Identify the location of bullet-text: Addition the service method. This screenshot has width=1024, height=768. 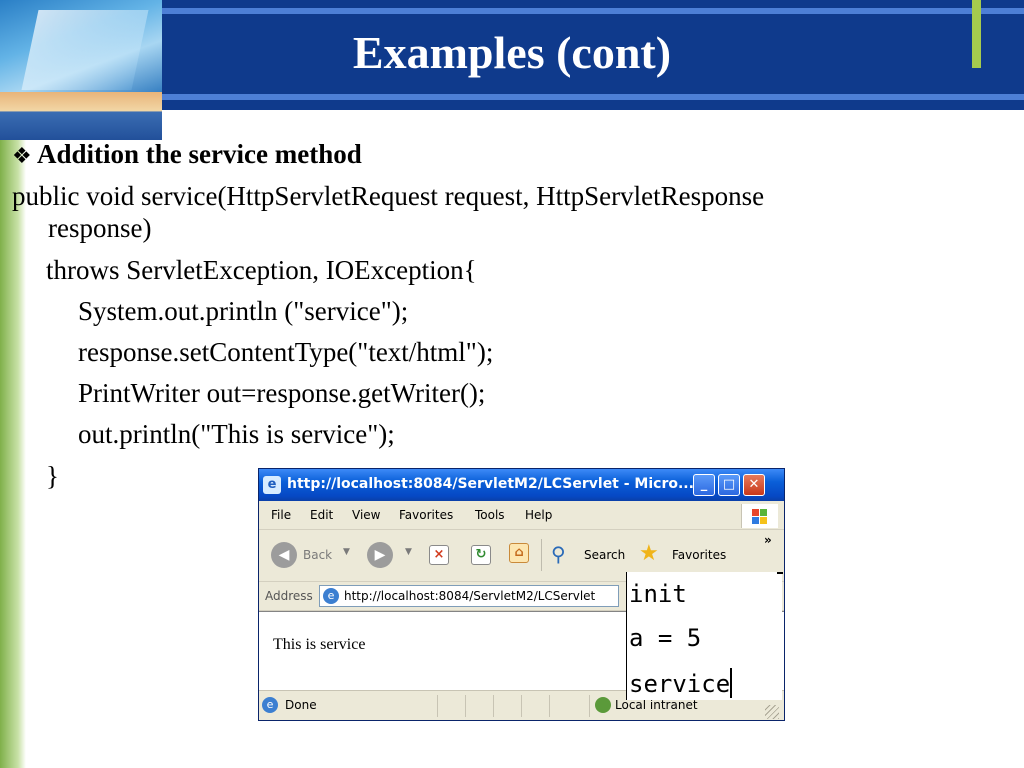
(199, 154).